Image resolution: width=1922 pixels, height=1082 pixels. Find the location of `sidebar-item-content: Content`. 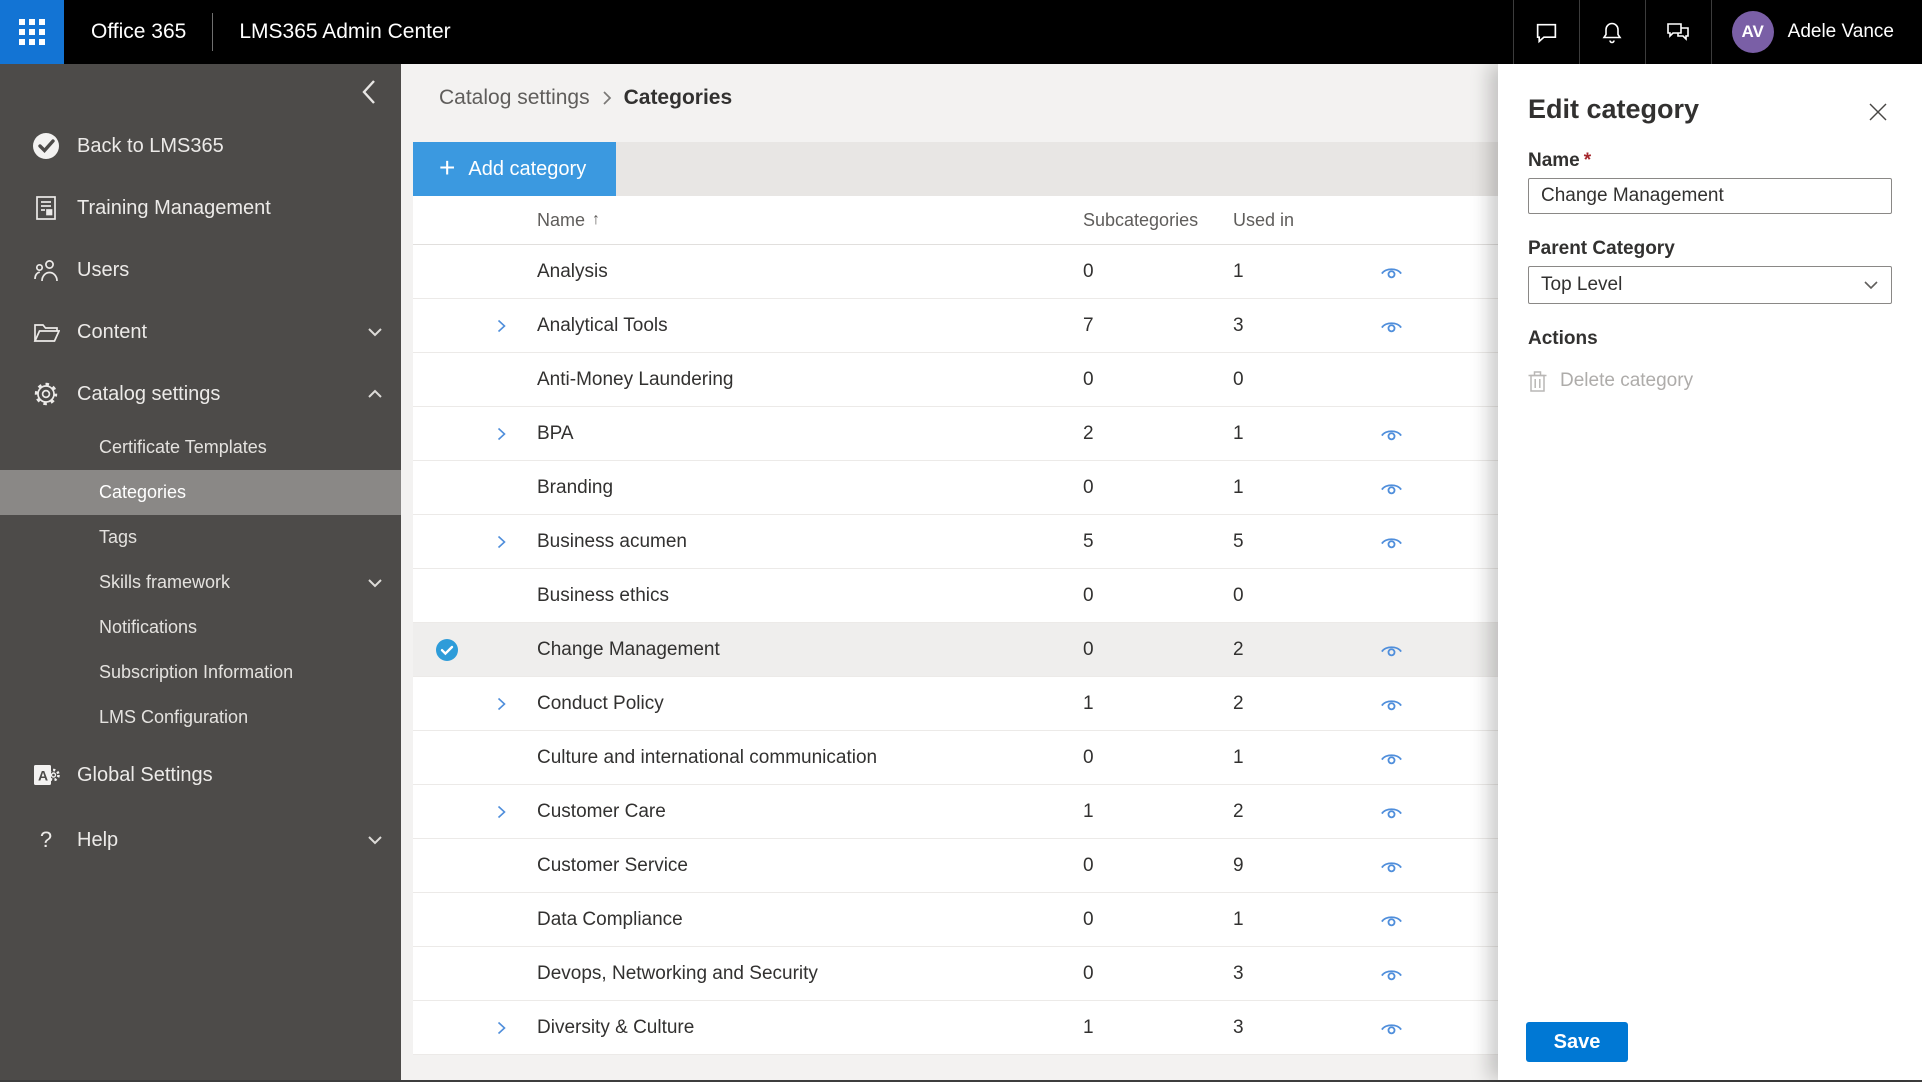

sidebar-item-content: Content is located at coordinates (200, 332).